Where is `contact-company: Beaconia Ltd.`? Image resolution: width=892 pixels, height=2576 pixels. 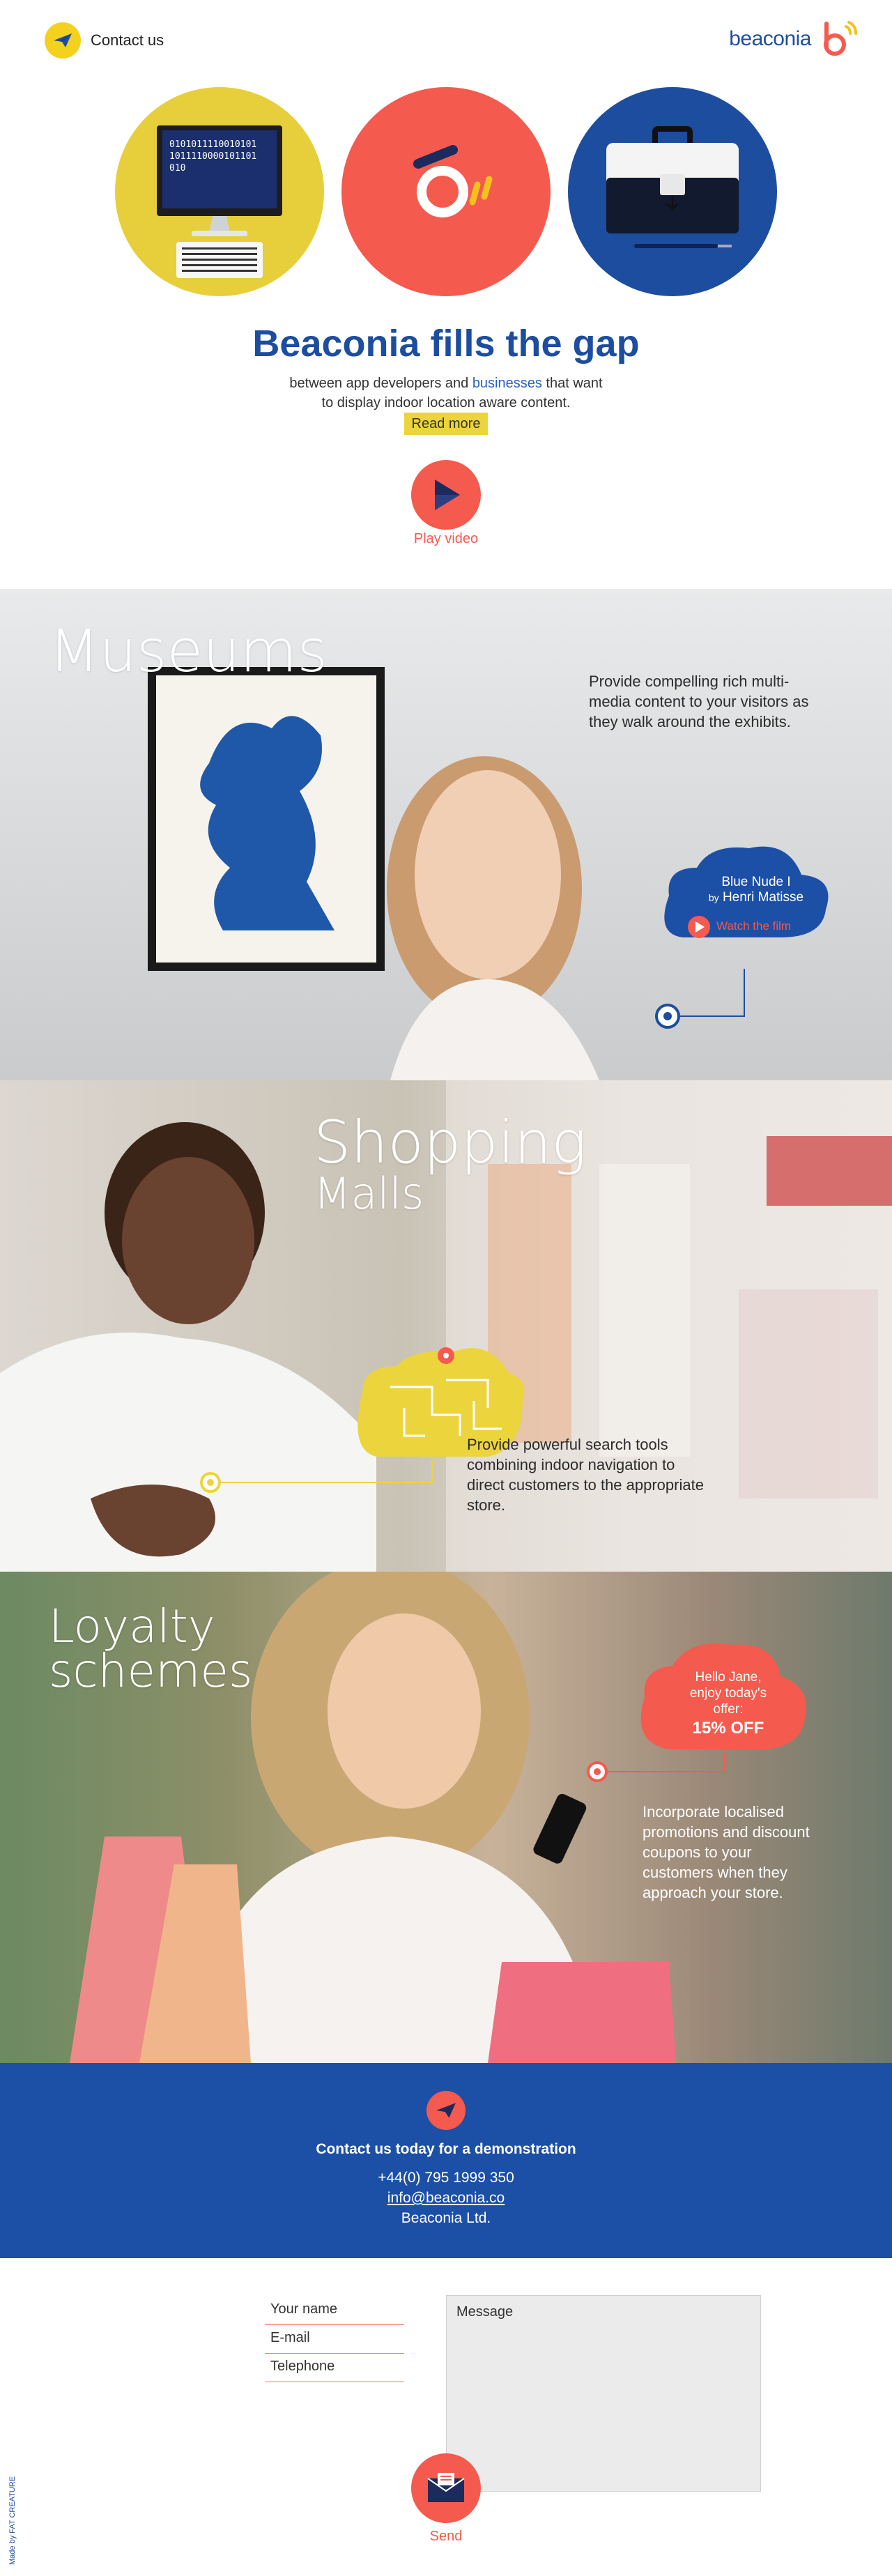
contact-company: Beaconia Ltd. is located at coordinates (446, 2218).